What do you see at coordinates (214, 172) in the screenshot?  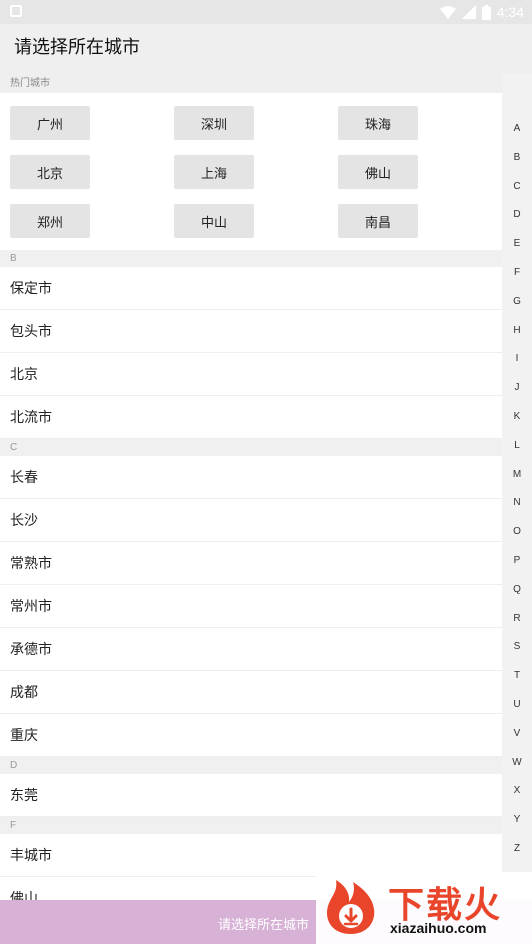 I see `hot-city-button: 上海` at bounding box center [214, 172].